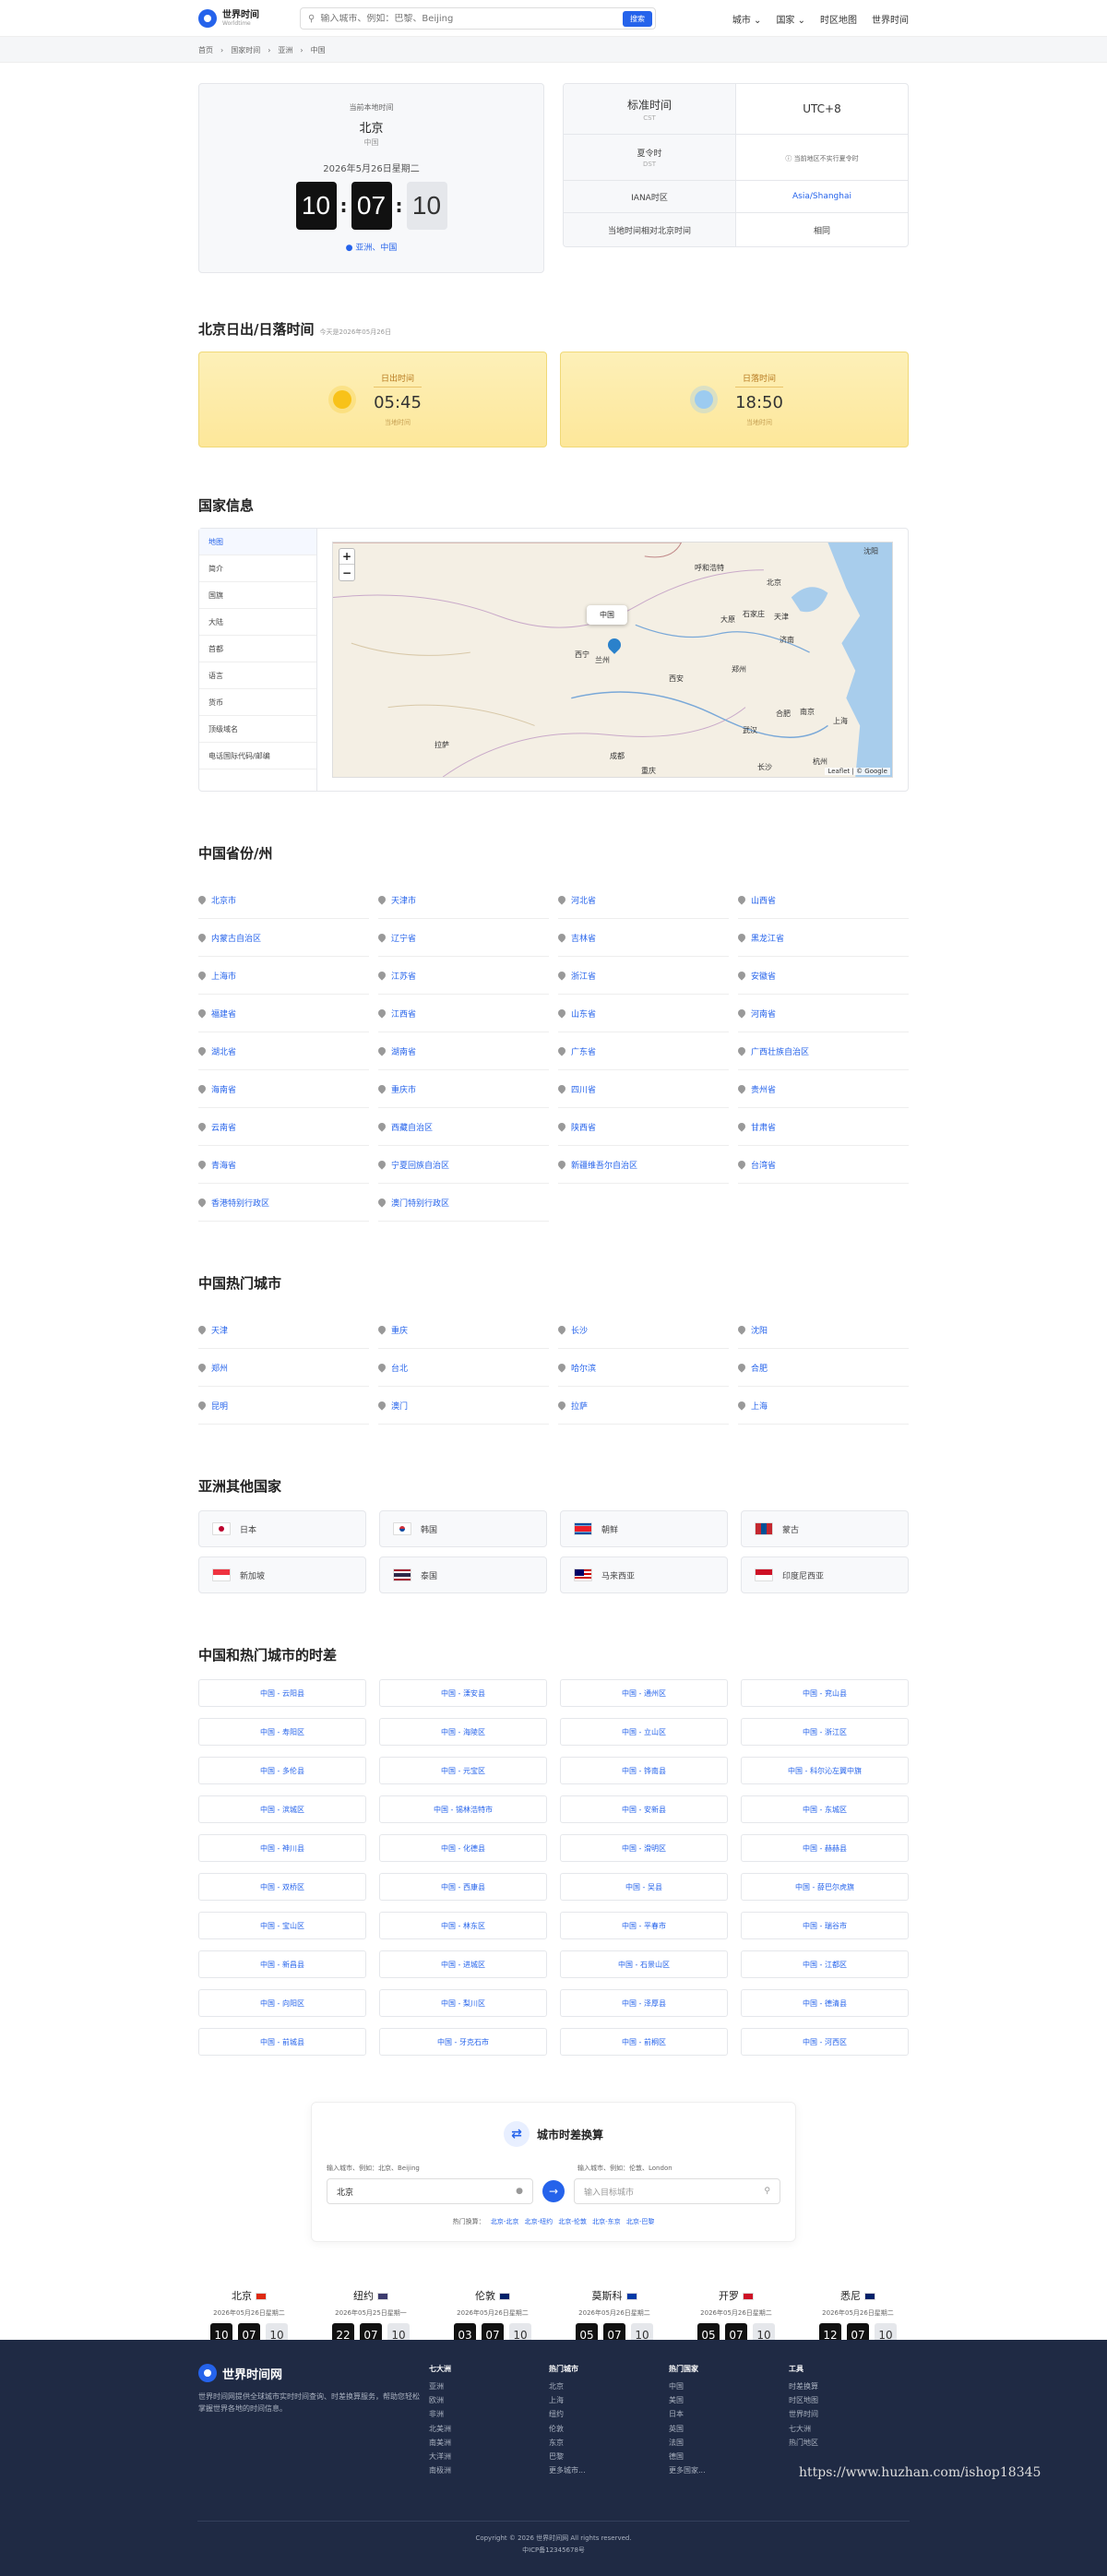 Image resolution: width=1107 pixels, height=2576 pixels. Describe the element at coordinates (282, 1203) in the screenshot. I see `list-item: 香港特别行政区` at that location.